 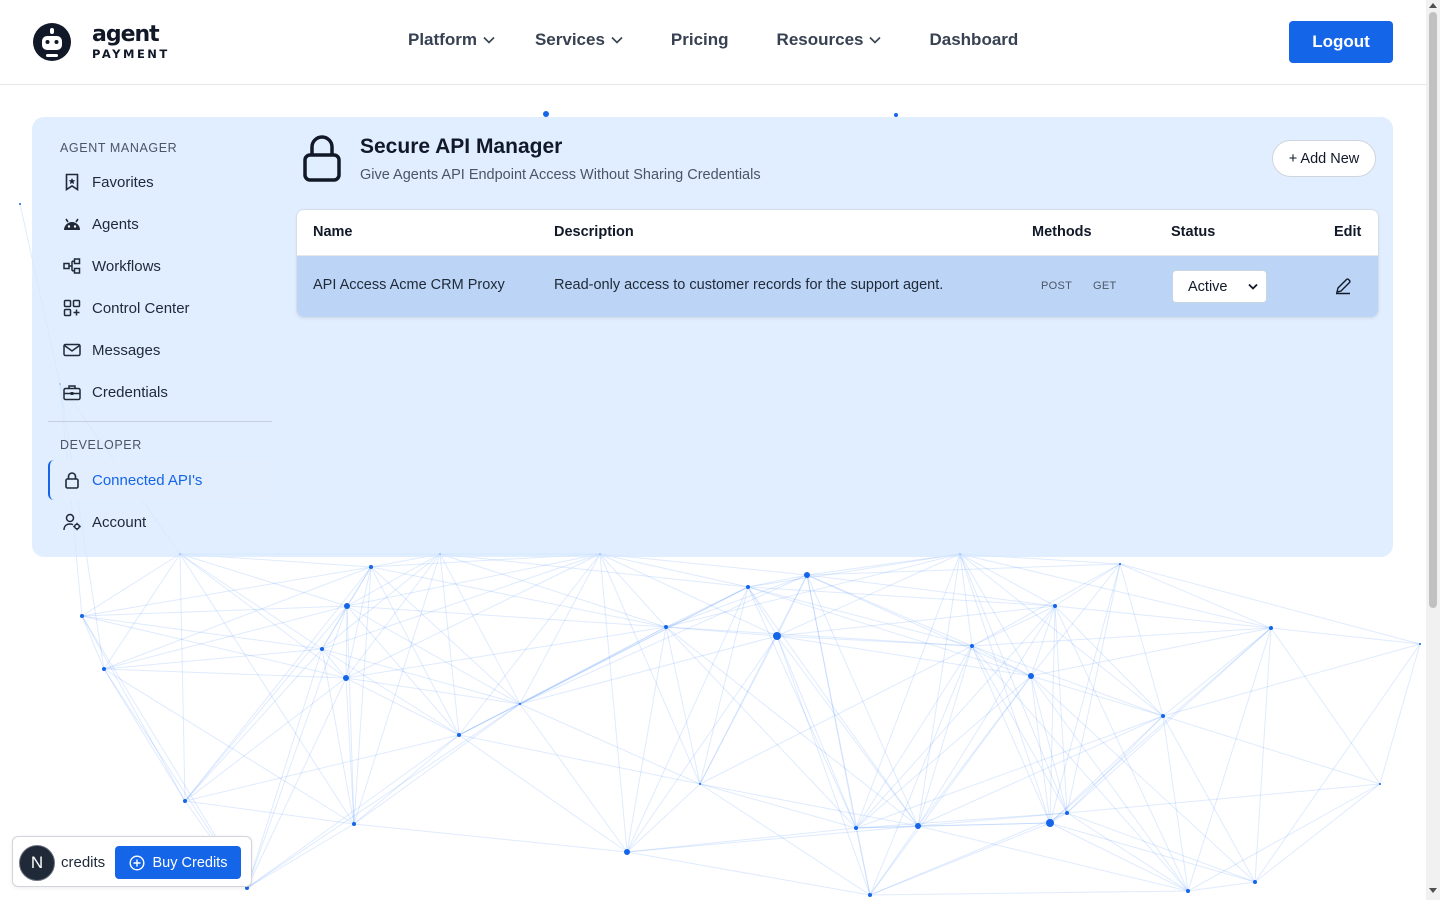 I want to click on avatar: N, so click(x=37, y=863).